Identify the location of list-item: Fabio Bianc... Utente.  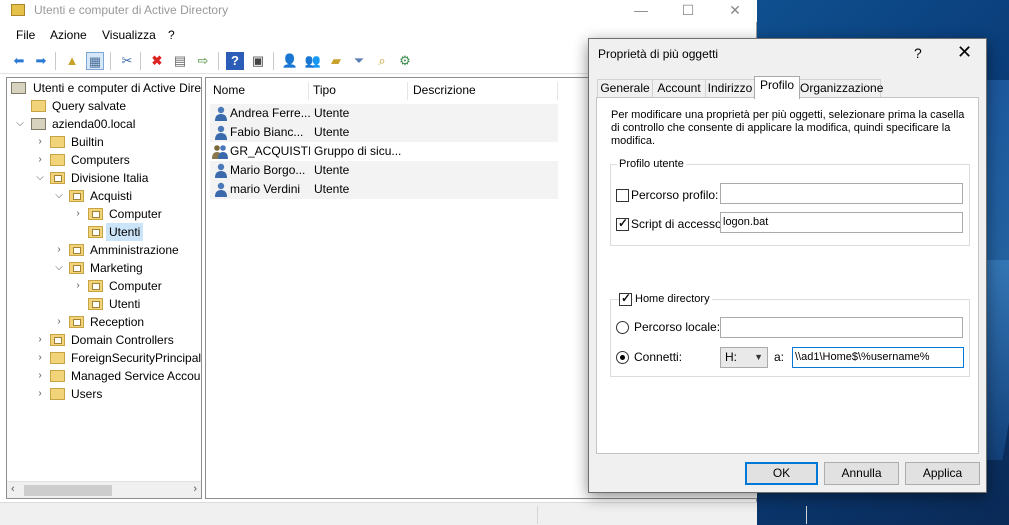
(384, 132).